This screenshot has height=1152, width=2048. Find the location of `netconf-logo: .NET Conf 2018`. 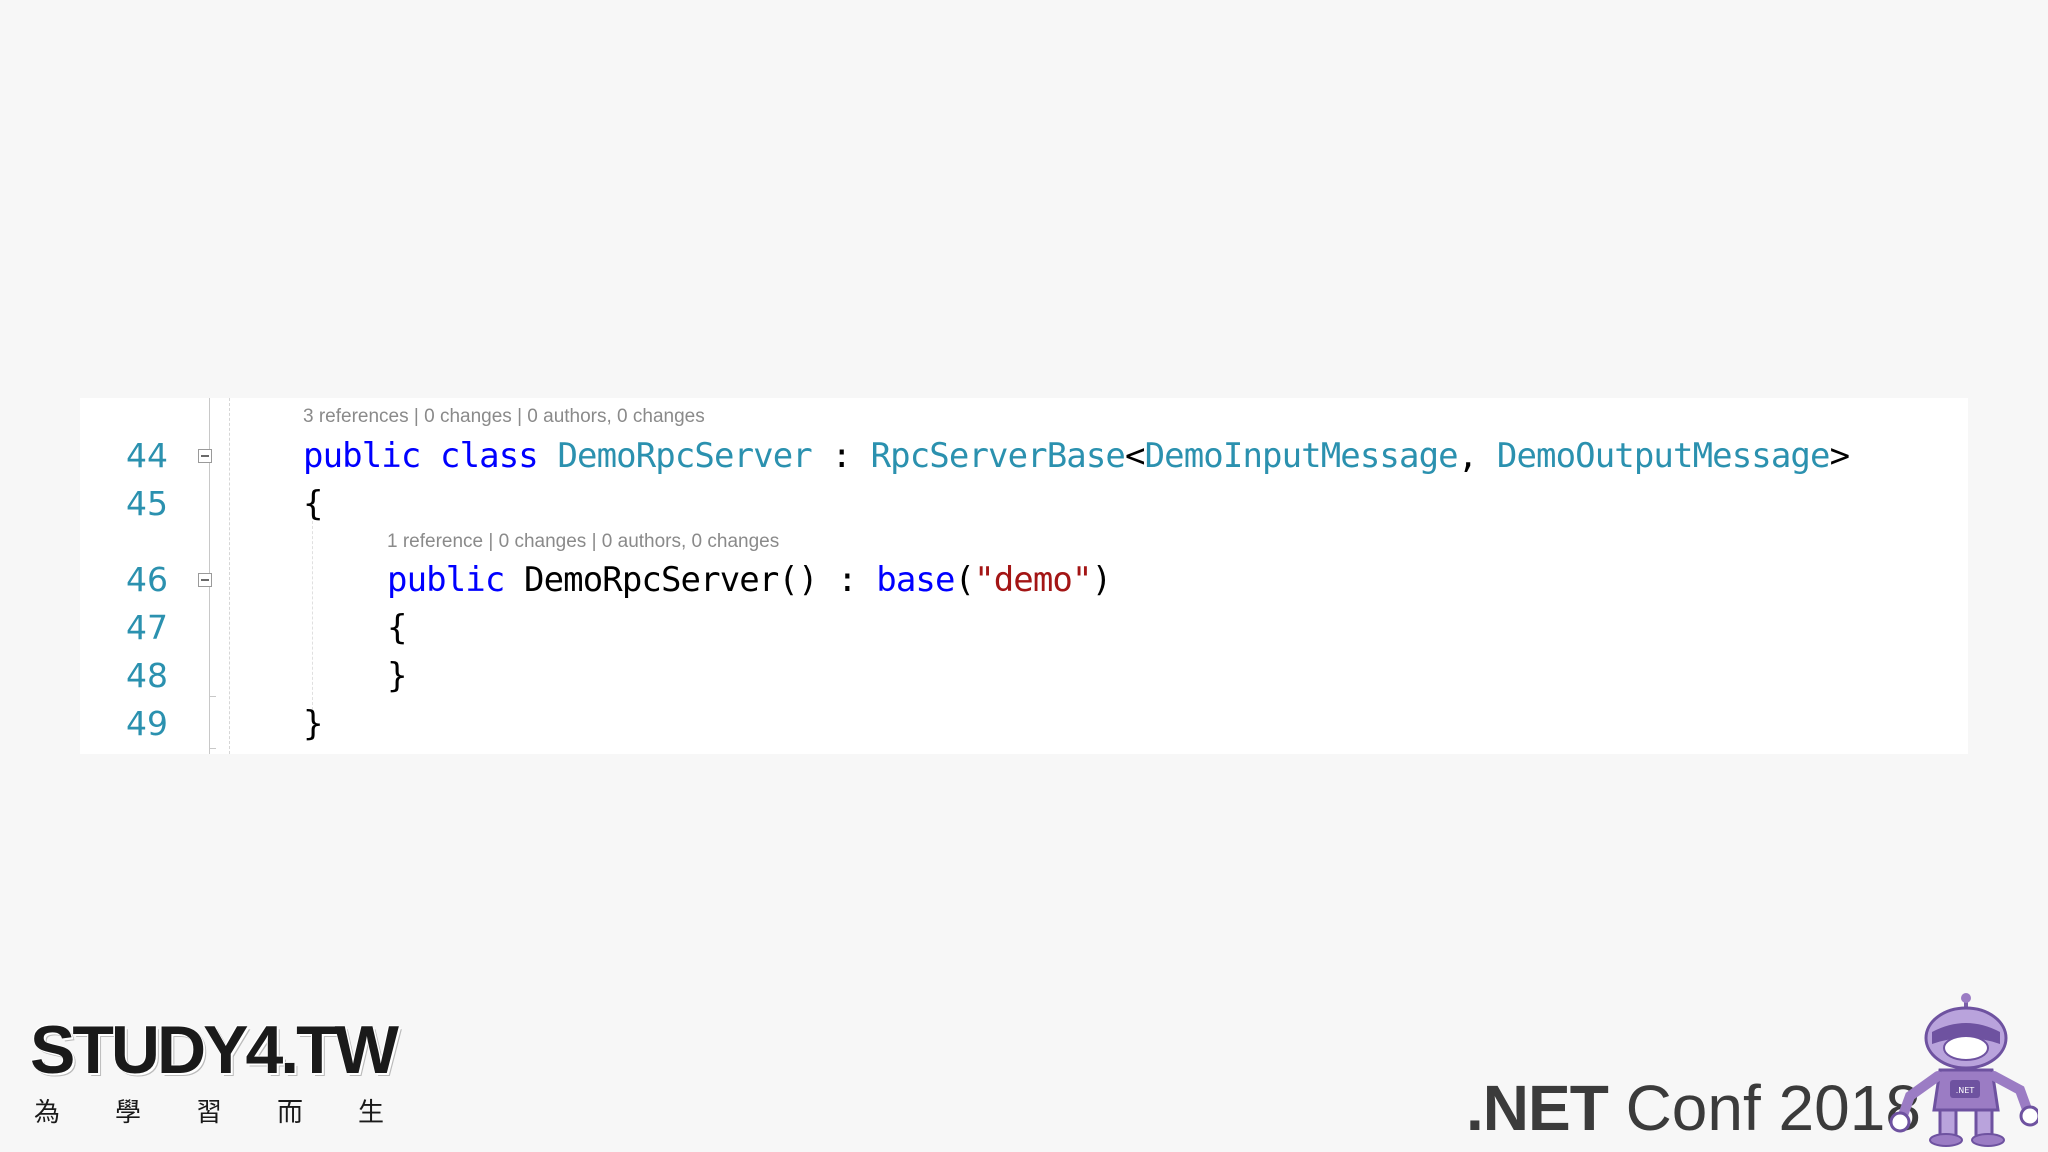

netconf-logo: .NET Conf 2018 is located at coordinates (1693, 1108).